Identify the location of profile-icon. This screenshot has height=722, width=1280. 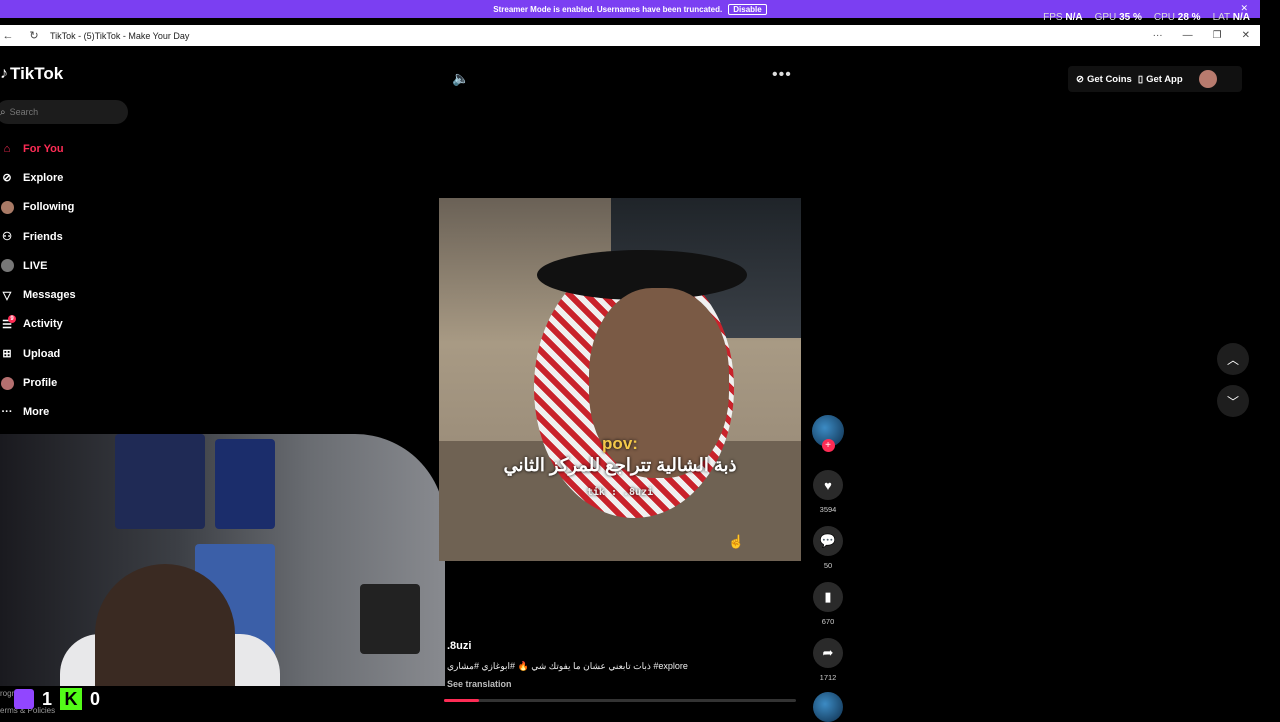
(7, 383).